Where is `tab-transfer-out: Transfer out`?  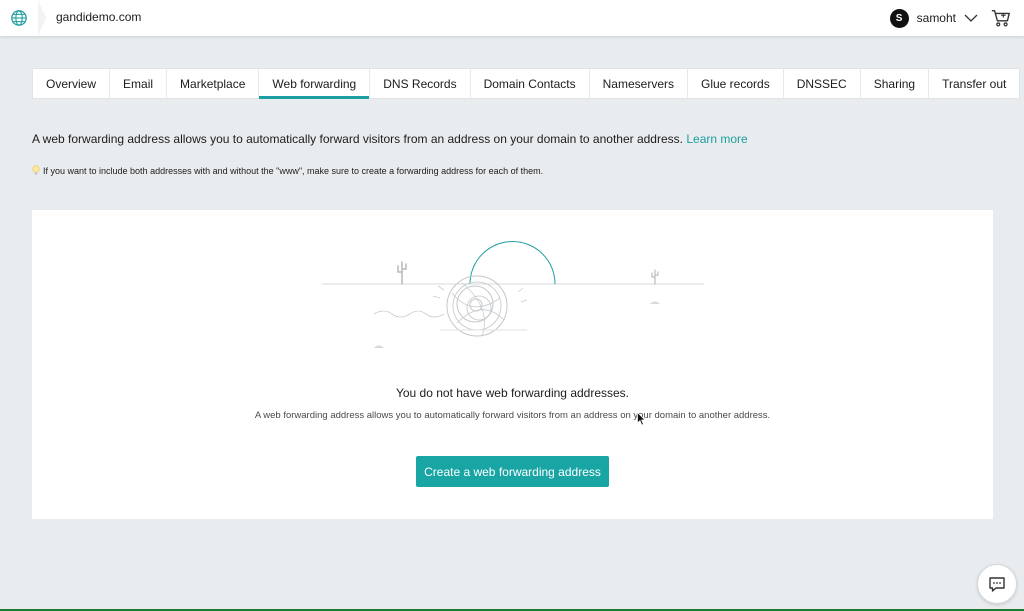
tab-transfer-out: Transfer out is located at coordinates (974, 83).